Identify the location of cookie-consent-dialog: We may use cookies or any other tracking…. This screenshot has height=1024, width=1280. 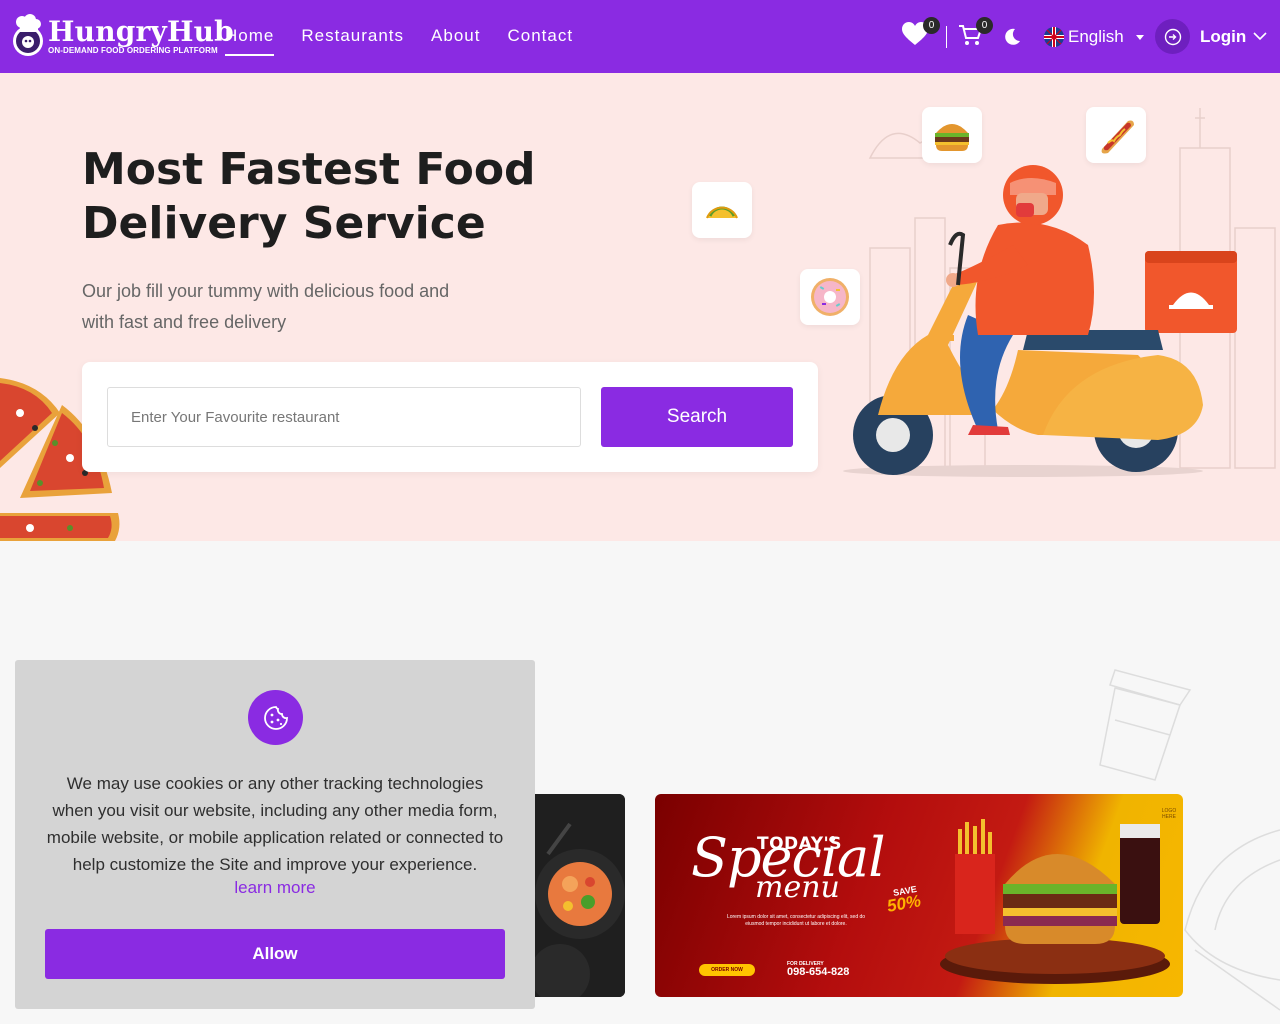
(275, 834).